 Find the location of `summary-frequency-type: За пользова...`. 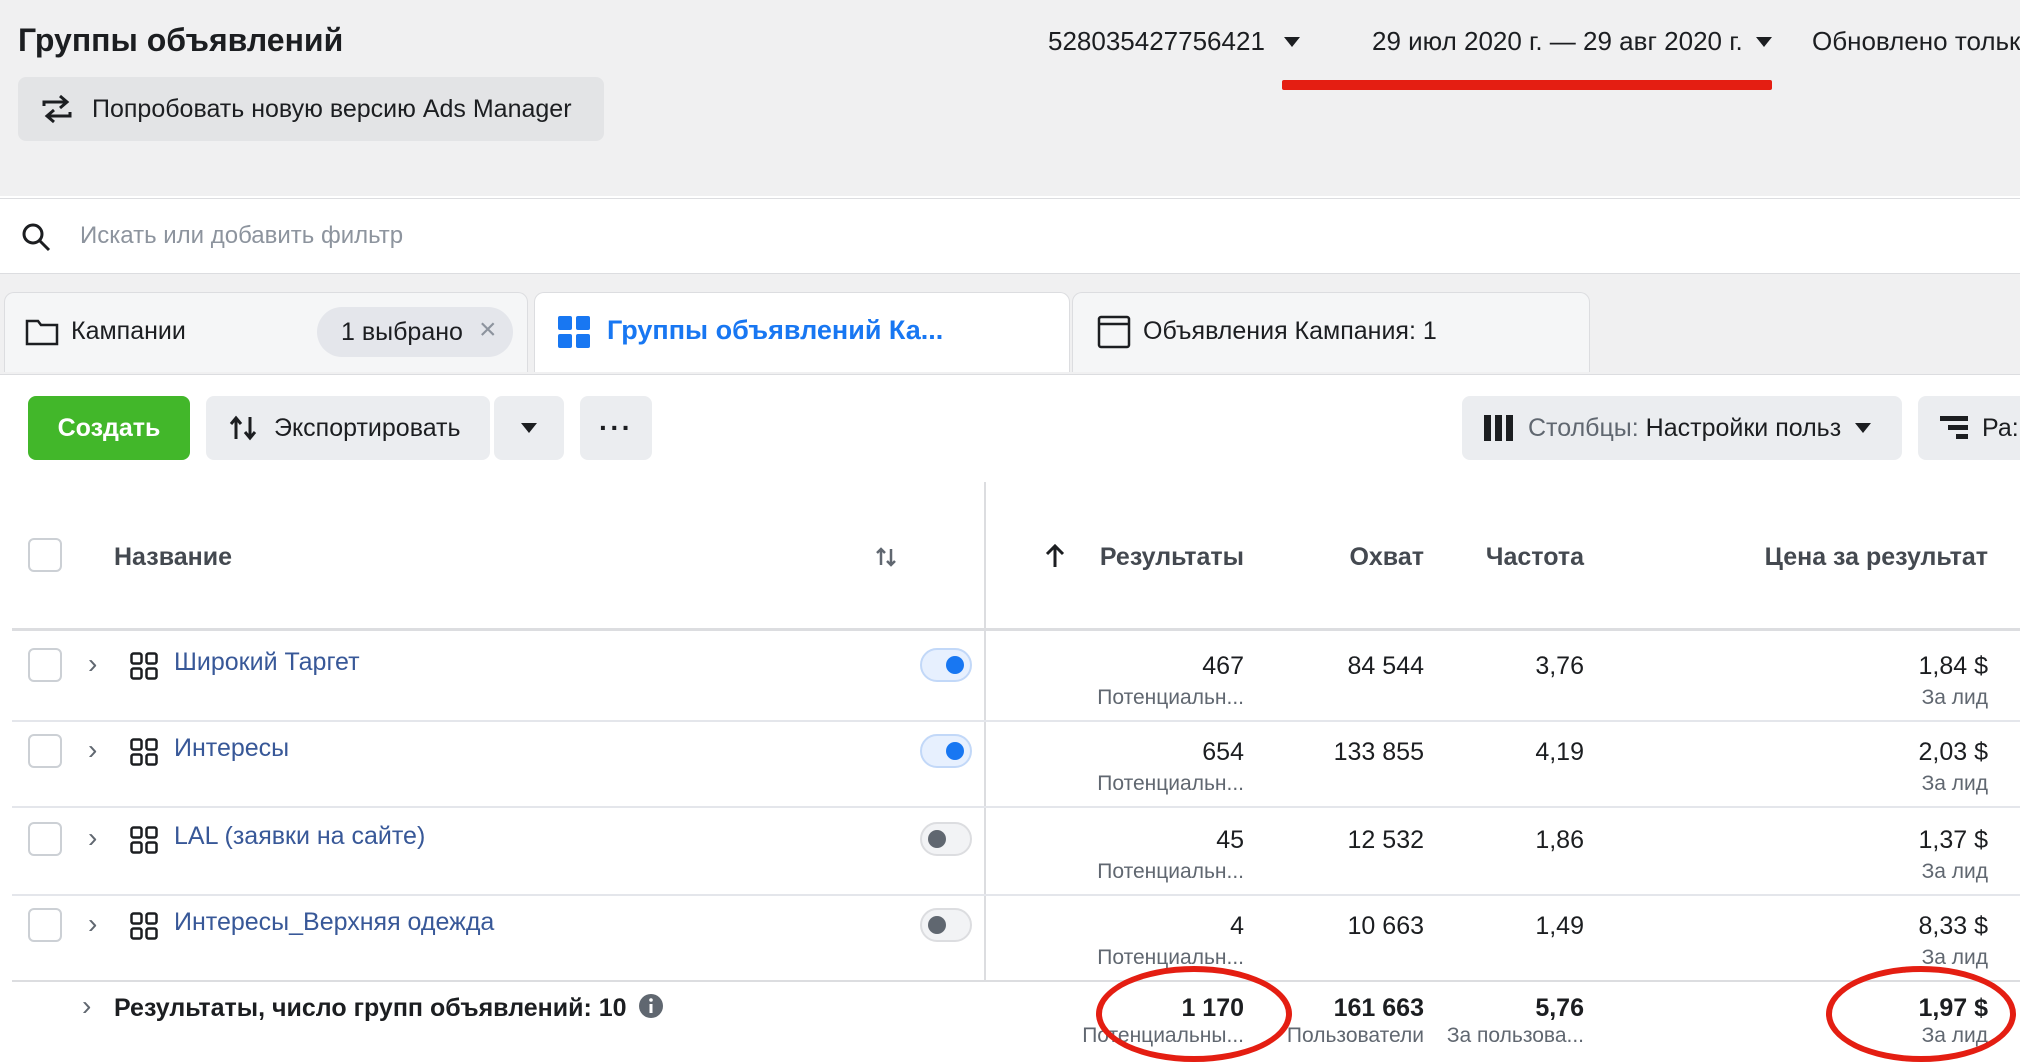

summary-frequency-type: За пользова... is located at coordinates (1515, 1035).